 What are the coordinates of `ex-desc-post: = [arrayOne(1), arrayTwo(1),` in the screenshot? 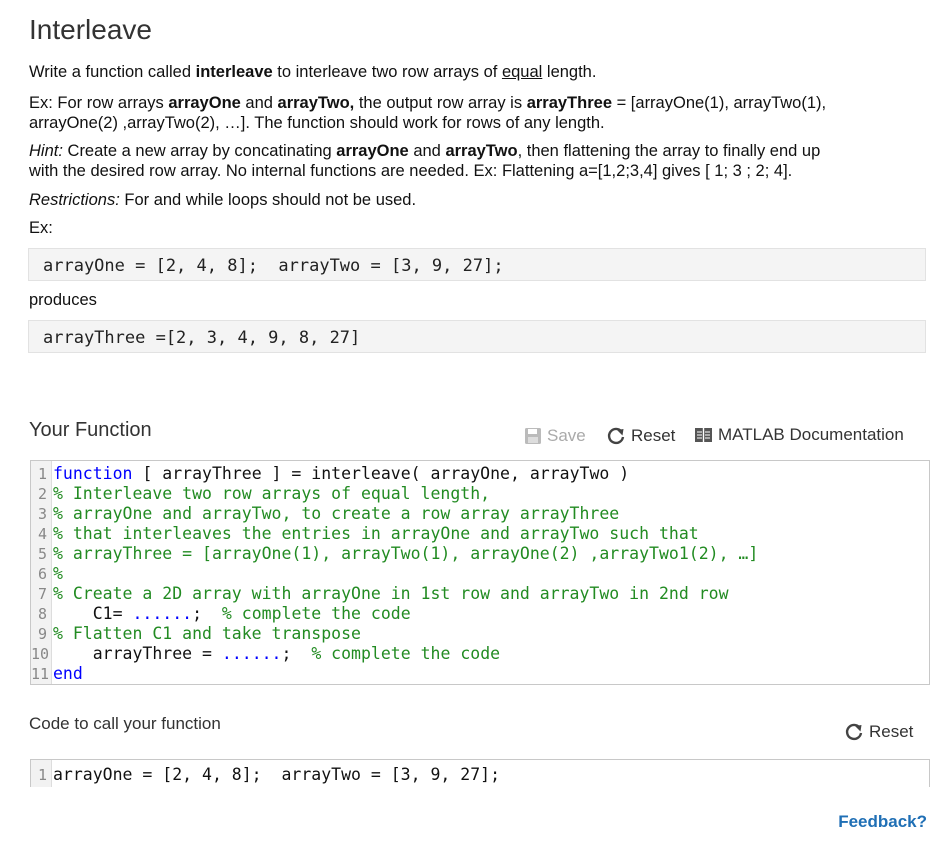 It's located at (719, 103).